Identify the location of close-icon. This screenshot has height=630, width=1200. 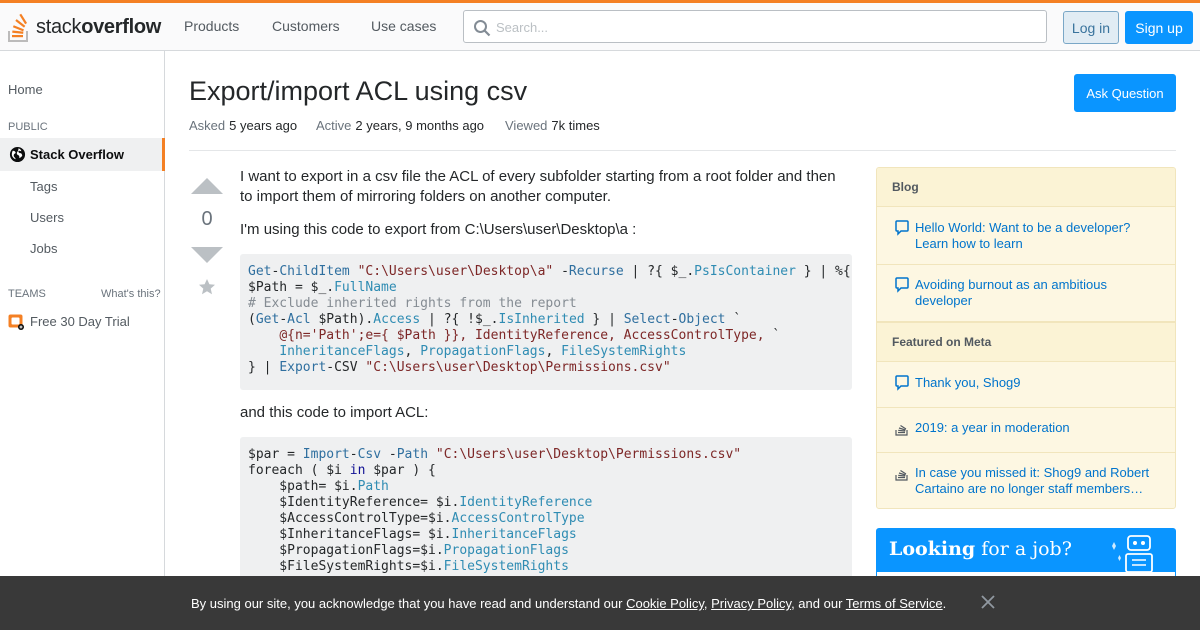
(988, 602).